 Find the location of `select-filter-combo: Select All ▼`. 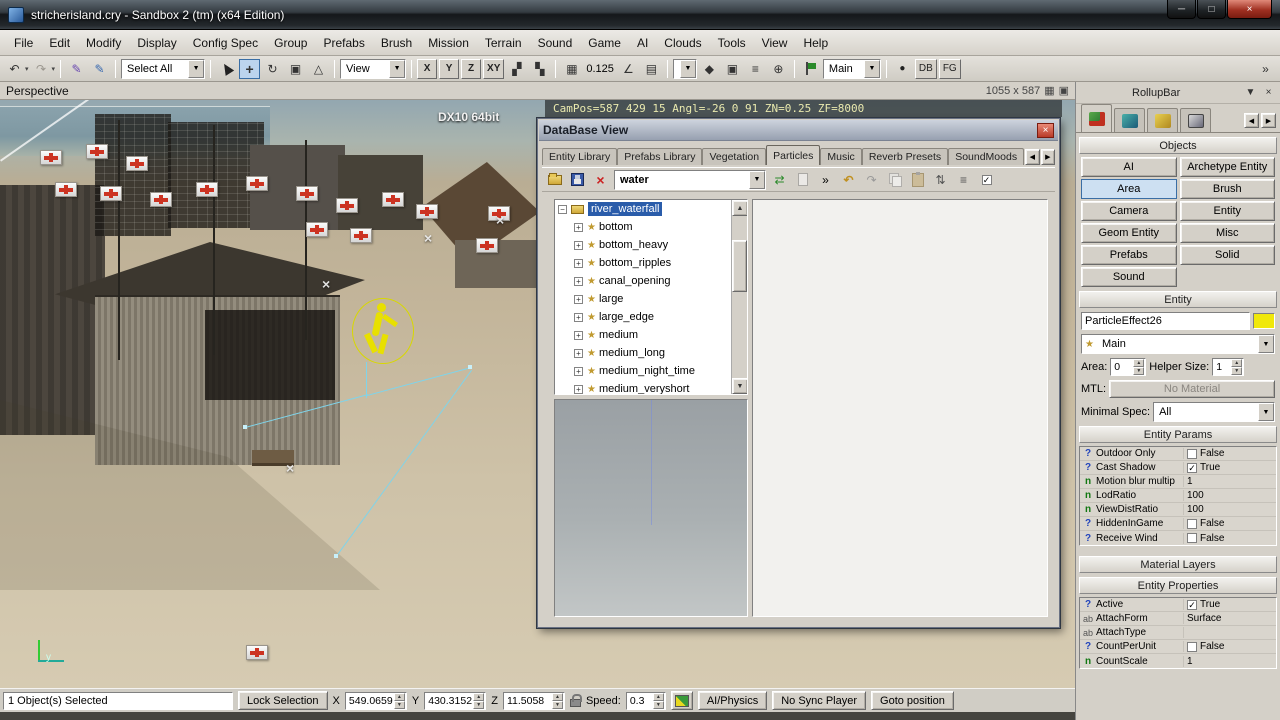

select-filter-combo: Select All ▼ is located at coordinates (163, 68).